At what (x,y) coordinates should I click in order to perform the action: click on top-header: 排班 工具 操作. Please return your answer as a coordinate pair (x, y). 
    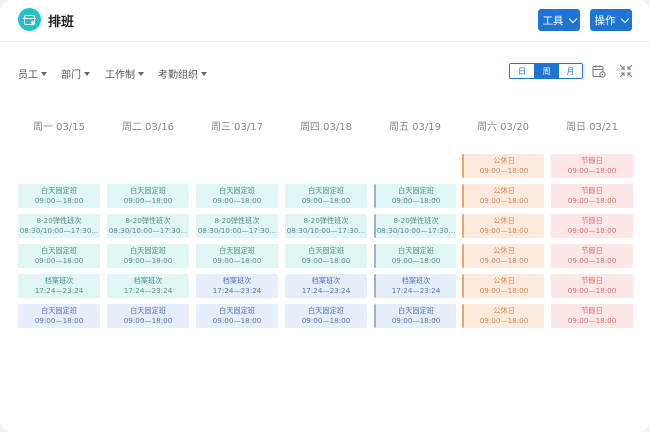
    Looking at the image, I should click on (325, 21).